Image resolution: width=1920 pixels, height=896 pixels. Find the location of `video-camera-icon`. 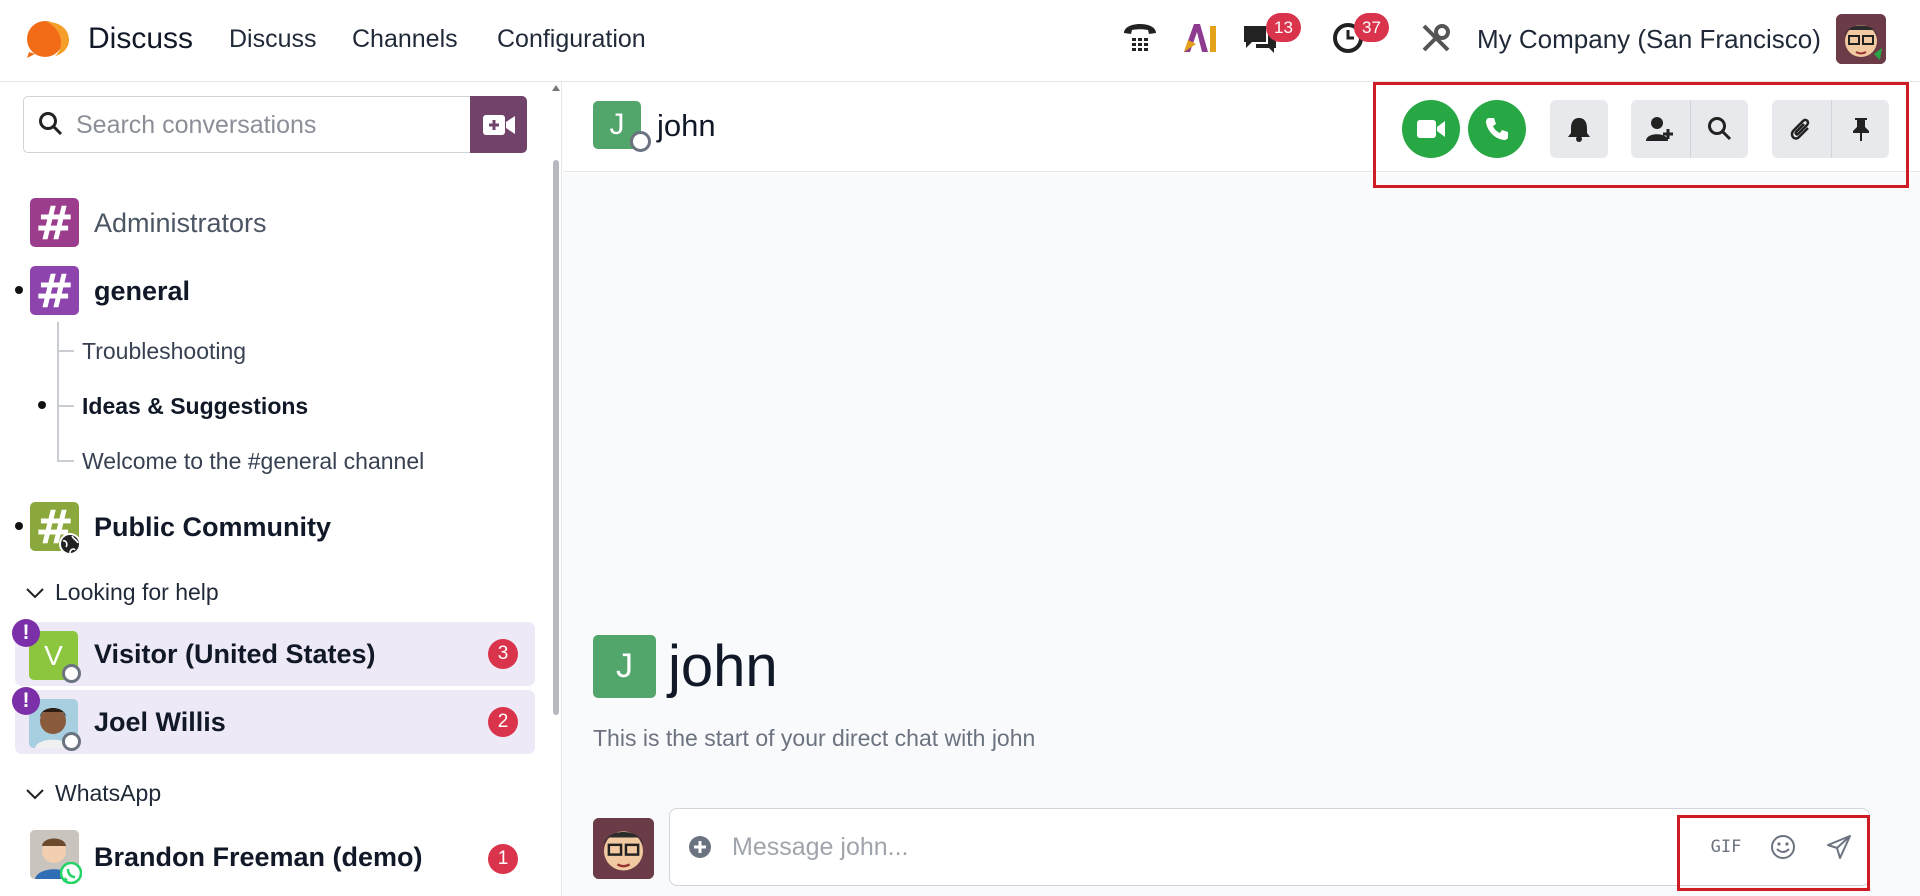

video-camera-icon is located at coordinates (1431, 129).